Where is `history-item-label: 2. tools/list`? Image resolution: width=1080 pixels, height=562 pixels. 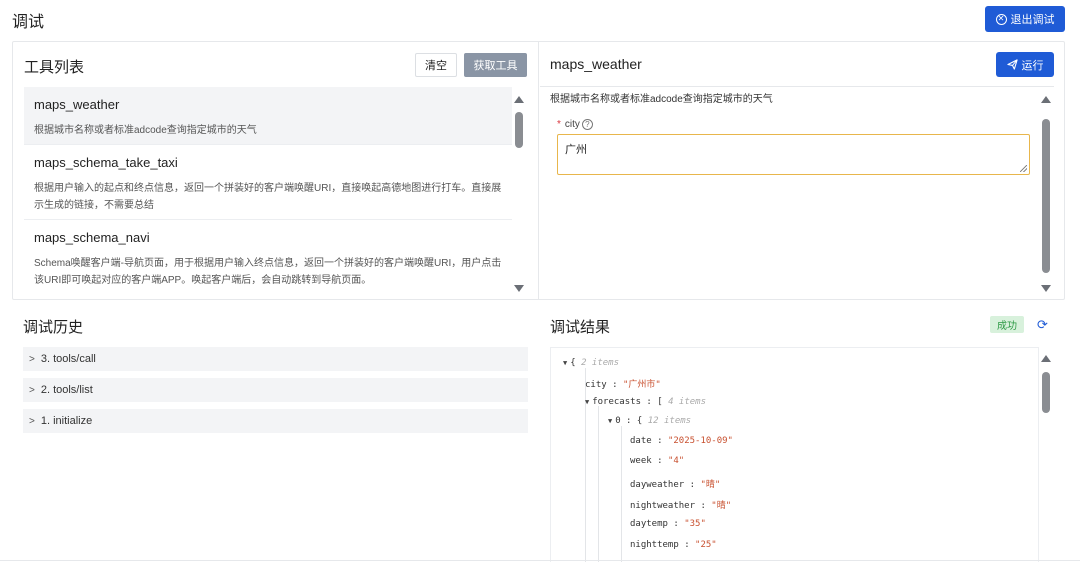
history-item-label: 2. tools/list is located at coordinates (66, 390).